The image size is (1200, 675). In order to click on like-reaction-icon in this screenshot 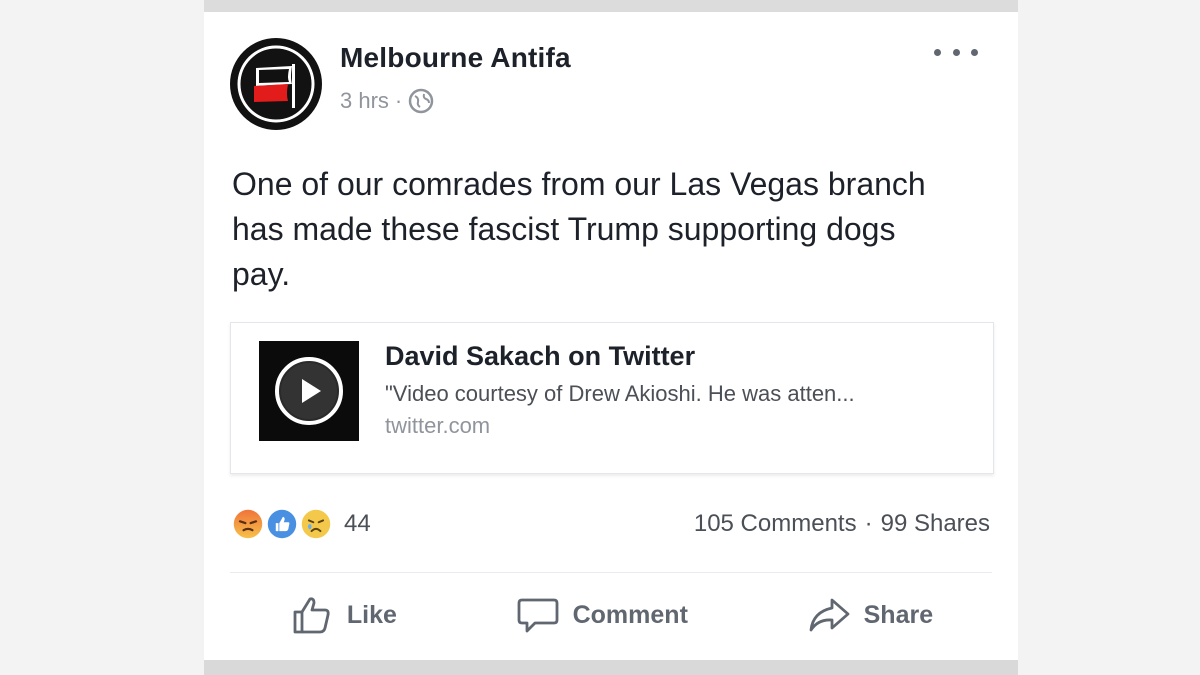, I will do `click(282, 524)`.